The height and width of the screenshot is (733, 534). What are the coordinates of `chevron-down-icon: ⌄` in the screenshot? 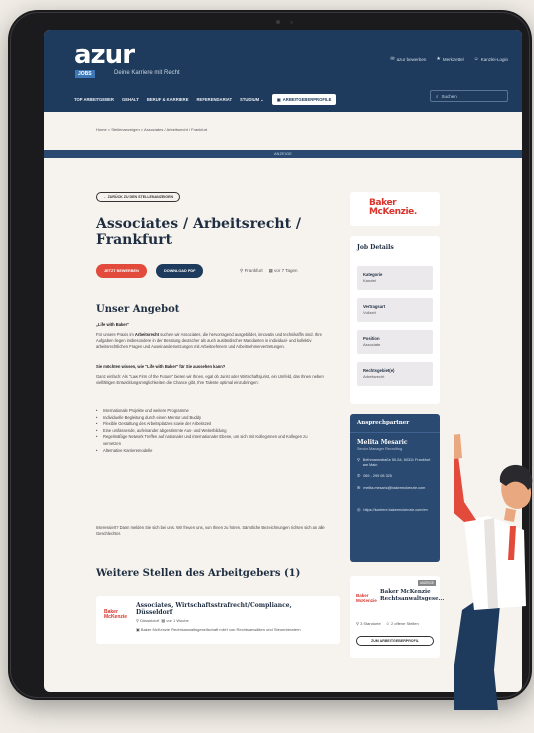 It's located at (262, 99).